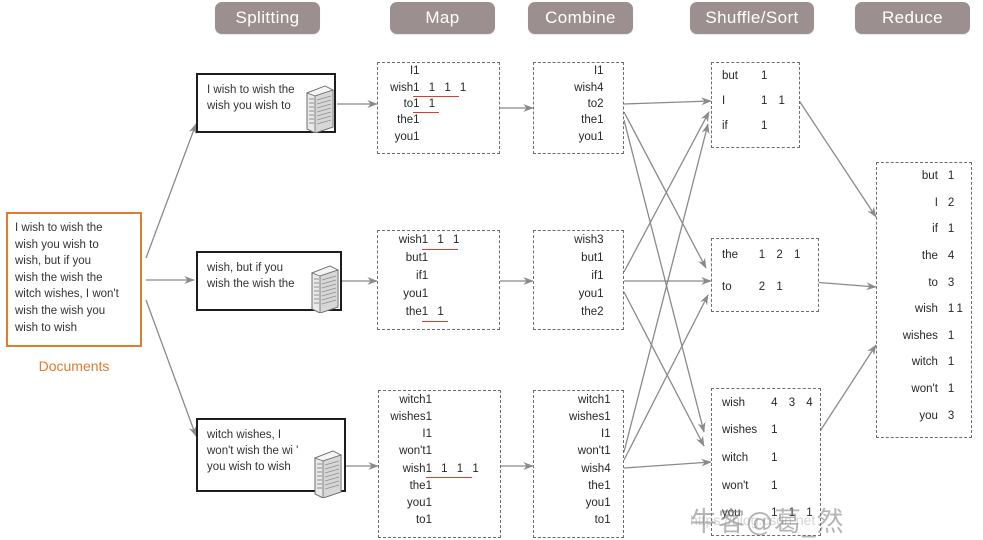 This screenshot has width=983, height=540. I want to click on kv-row: I 1 1, so click(755, 100).